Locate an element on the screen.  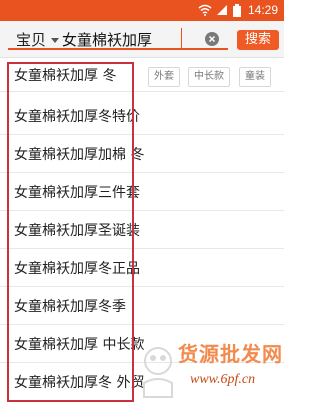
search-input-underline is located at coordinates (118, 49).